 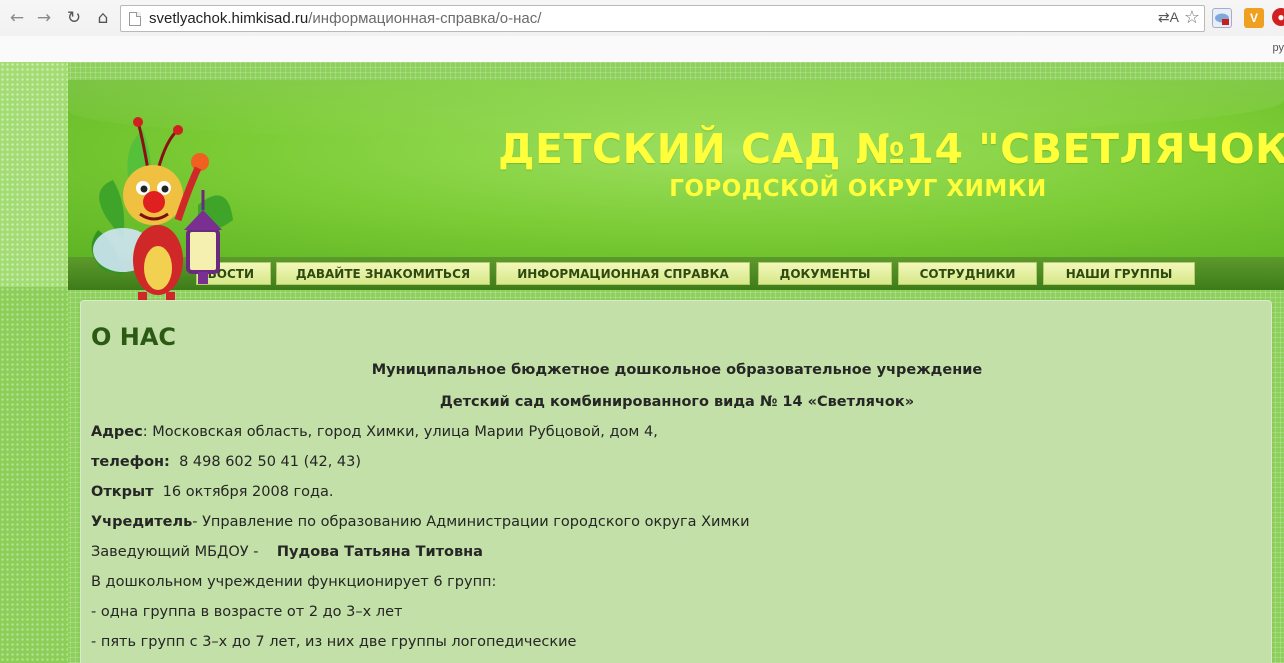 I want to click on bookmarks-bar: ру, so click(x=642, y=49).